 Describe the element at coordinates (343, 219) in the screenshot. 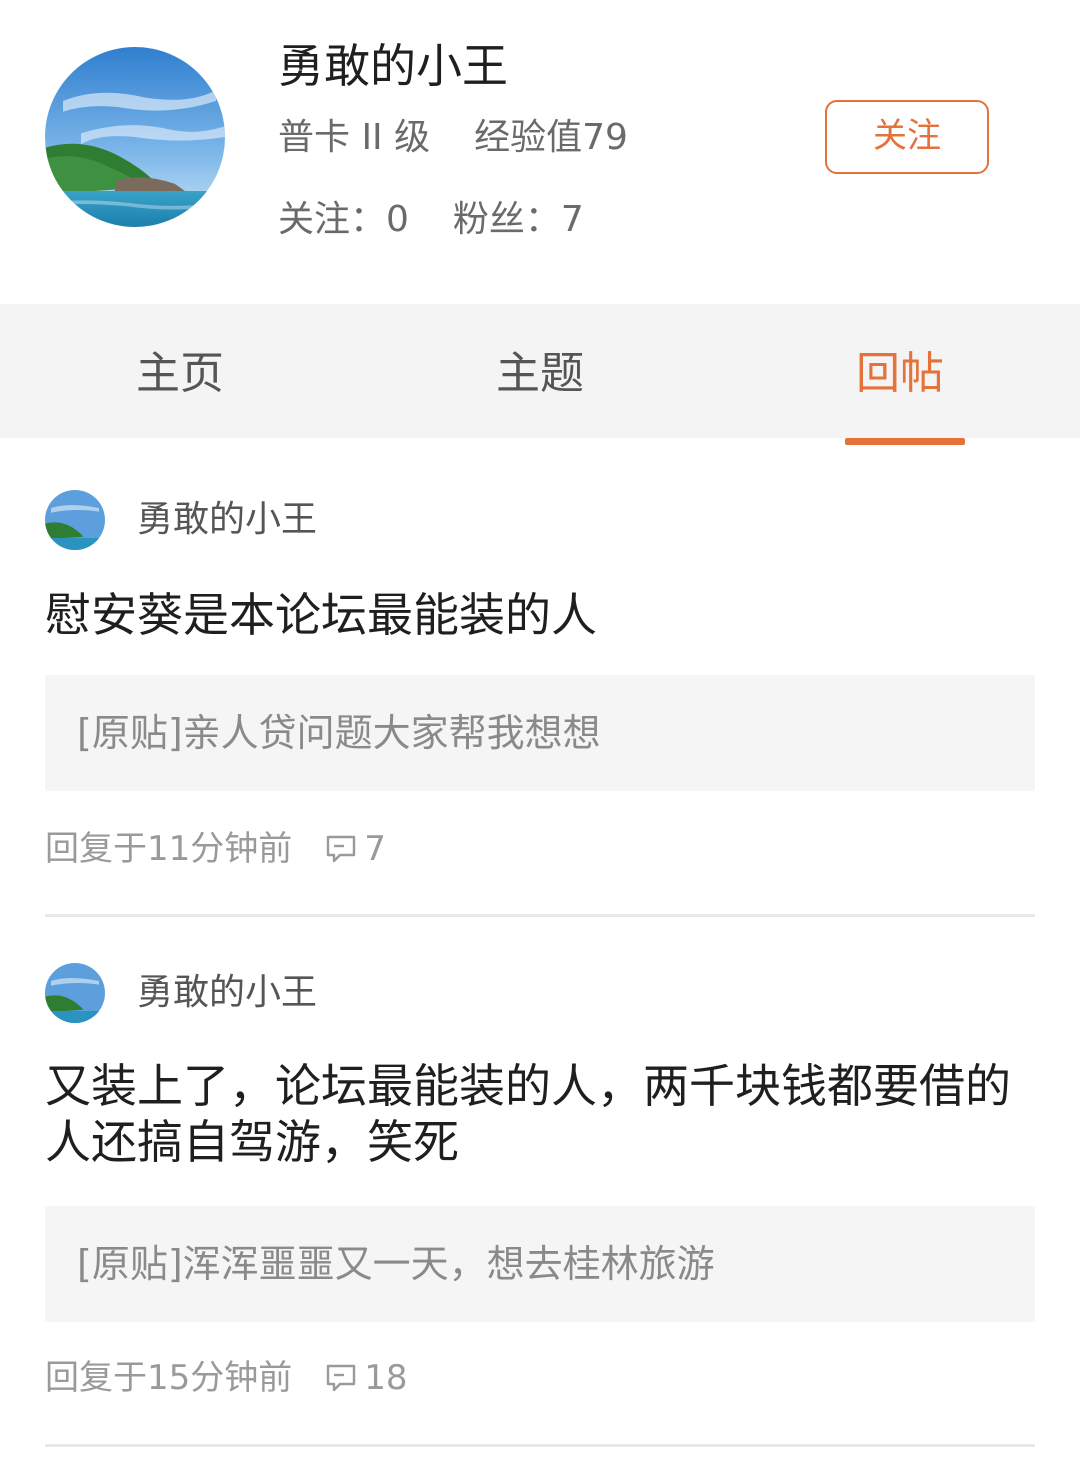

I see `following-count: 关注：0` at that location.